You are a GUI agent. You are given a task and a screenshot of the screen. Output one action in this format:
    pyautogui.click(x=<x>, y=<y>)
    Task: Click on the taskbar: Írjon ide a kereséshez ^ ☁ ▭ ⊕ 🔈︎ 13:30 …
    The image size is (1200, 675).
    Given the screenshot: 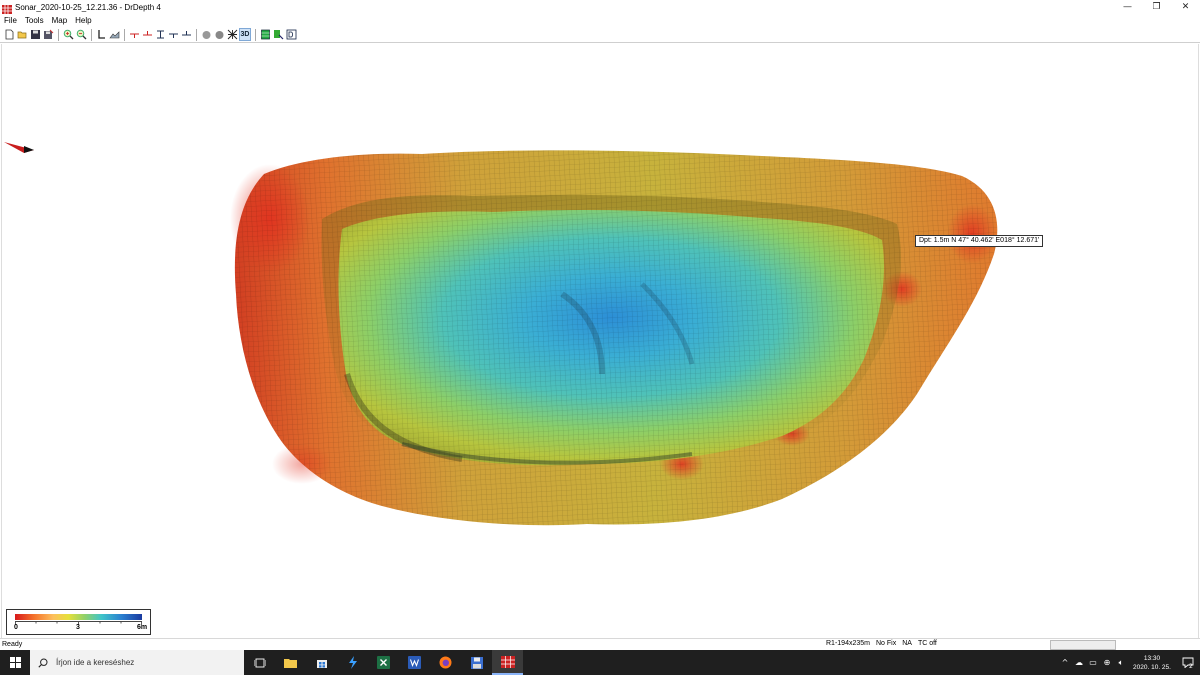 What is the action you would take?
    pyautogui.click(x=600, y=662)
    